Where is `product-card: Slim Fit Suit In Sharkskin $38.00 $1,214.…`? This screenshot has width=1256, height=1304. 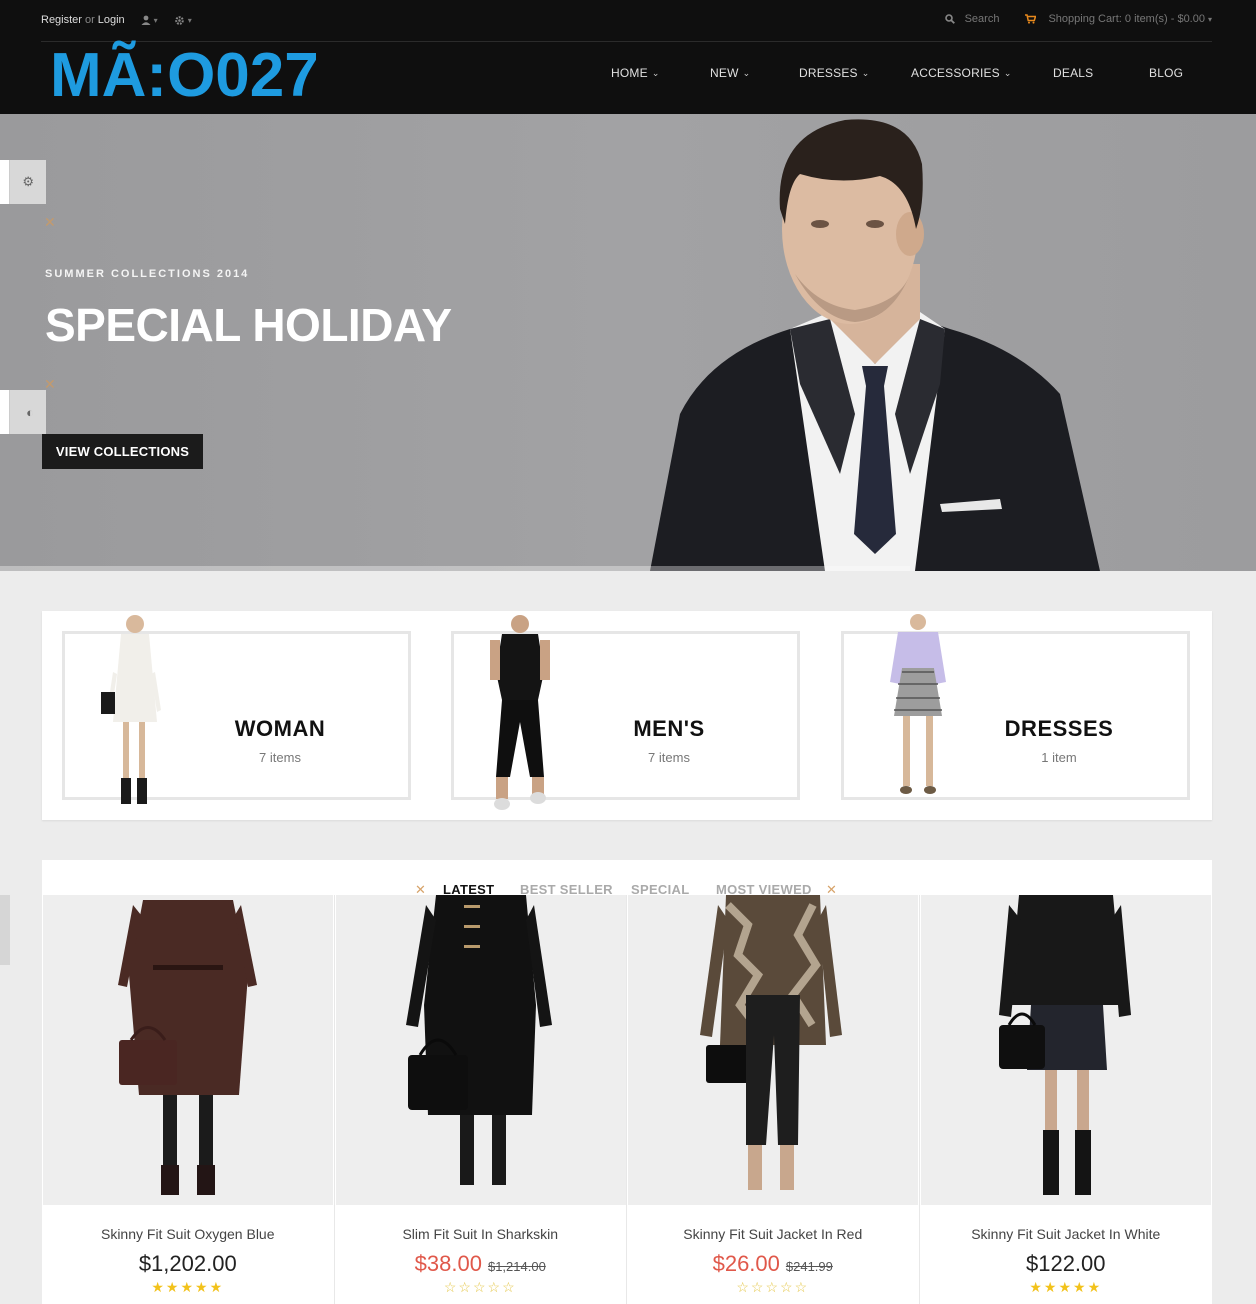 product-card: Slim Fit Suit In Sharkskin $38.00 $1,214.… is located at coordinates (480, 1099).